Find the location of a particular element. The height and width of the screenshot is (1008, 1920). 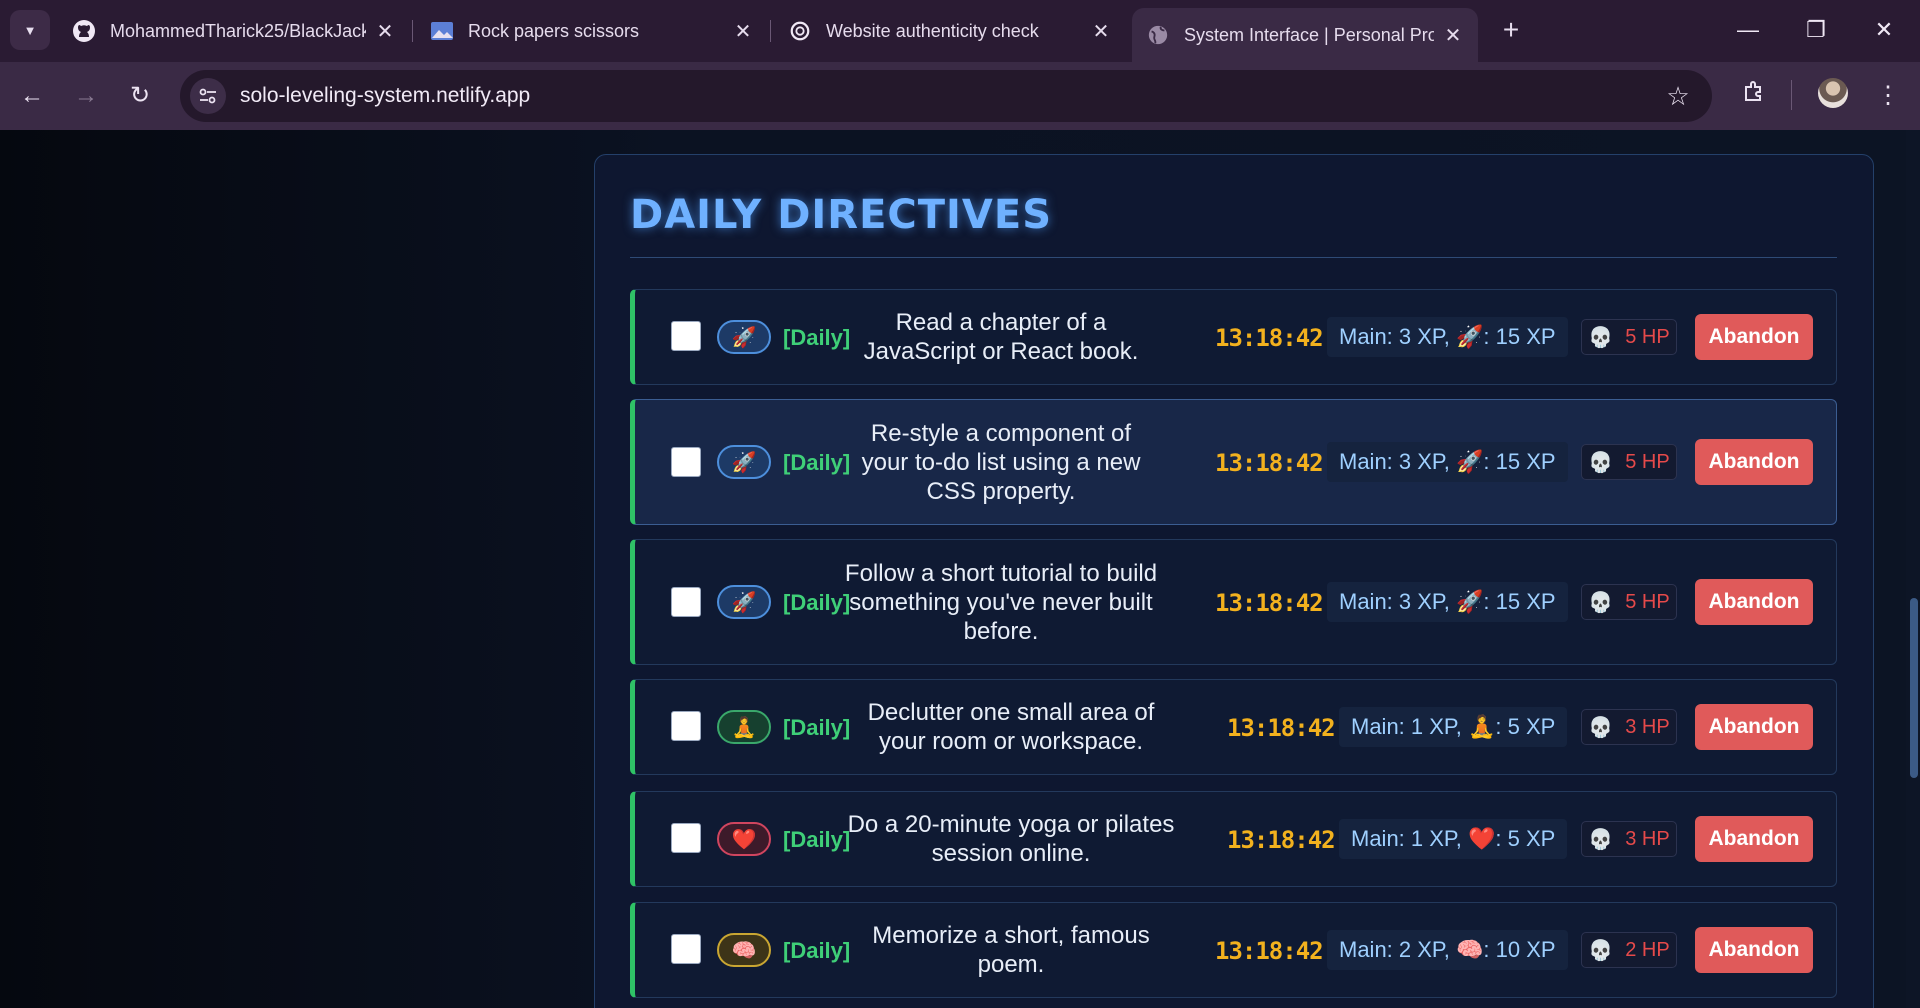

tab-website-authenticity: Website authenticity check ✕ is located at coordinates (950, 31).